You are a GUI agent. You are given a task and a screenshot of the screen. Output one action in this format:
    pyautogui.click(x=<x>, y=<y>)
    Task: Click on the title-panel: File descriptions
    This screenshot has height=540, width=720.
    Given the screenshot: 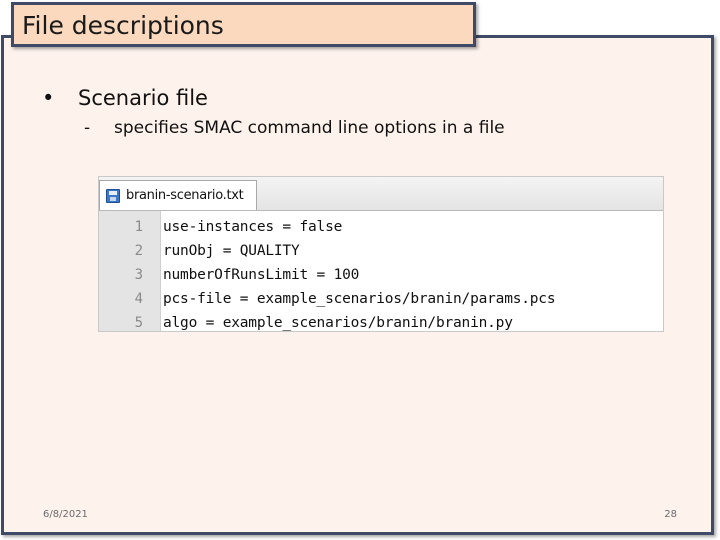 What is the action you would take?
    pyautogui.click(x=243, y=24)
    